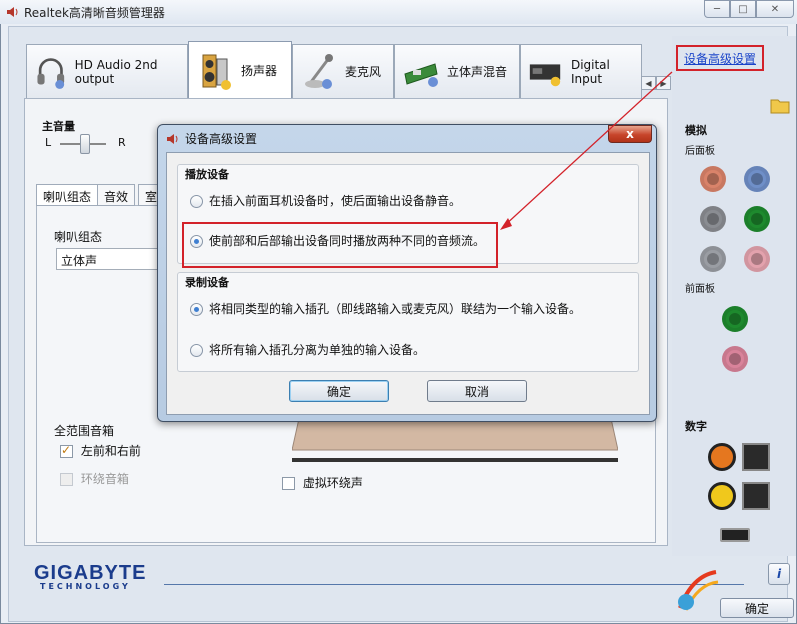 This screenshot has height=624, width=797. What do you see at coordinates (779, 574) in the screenshot?
I see `info-button: i` at bounding box center [779, 574].